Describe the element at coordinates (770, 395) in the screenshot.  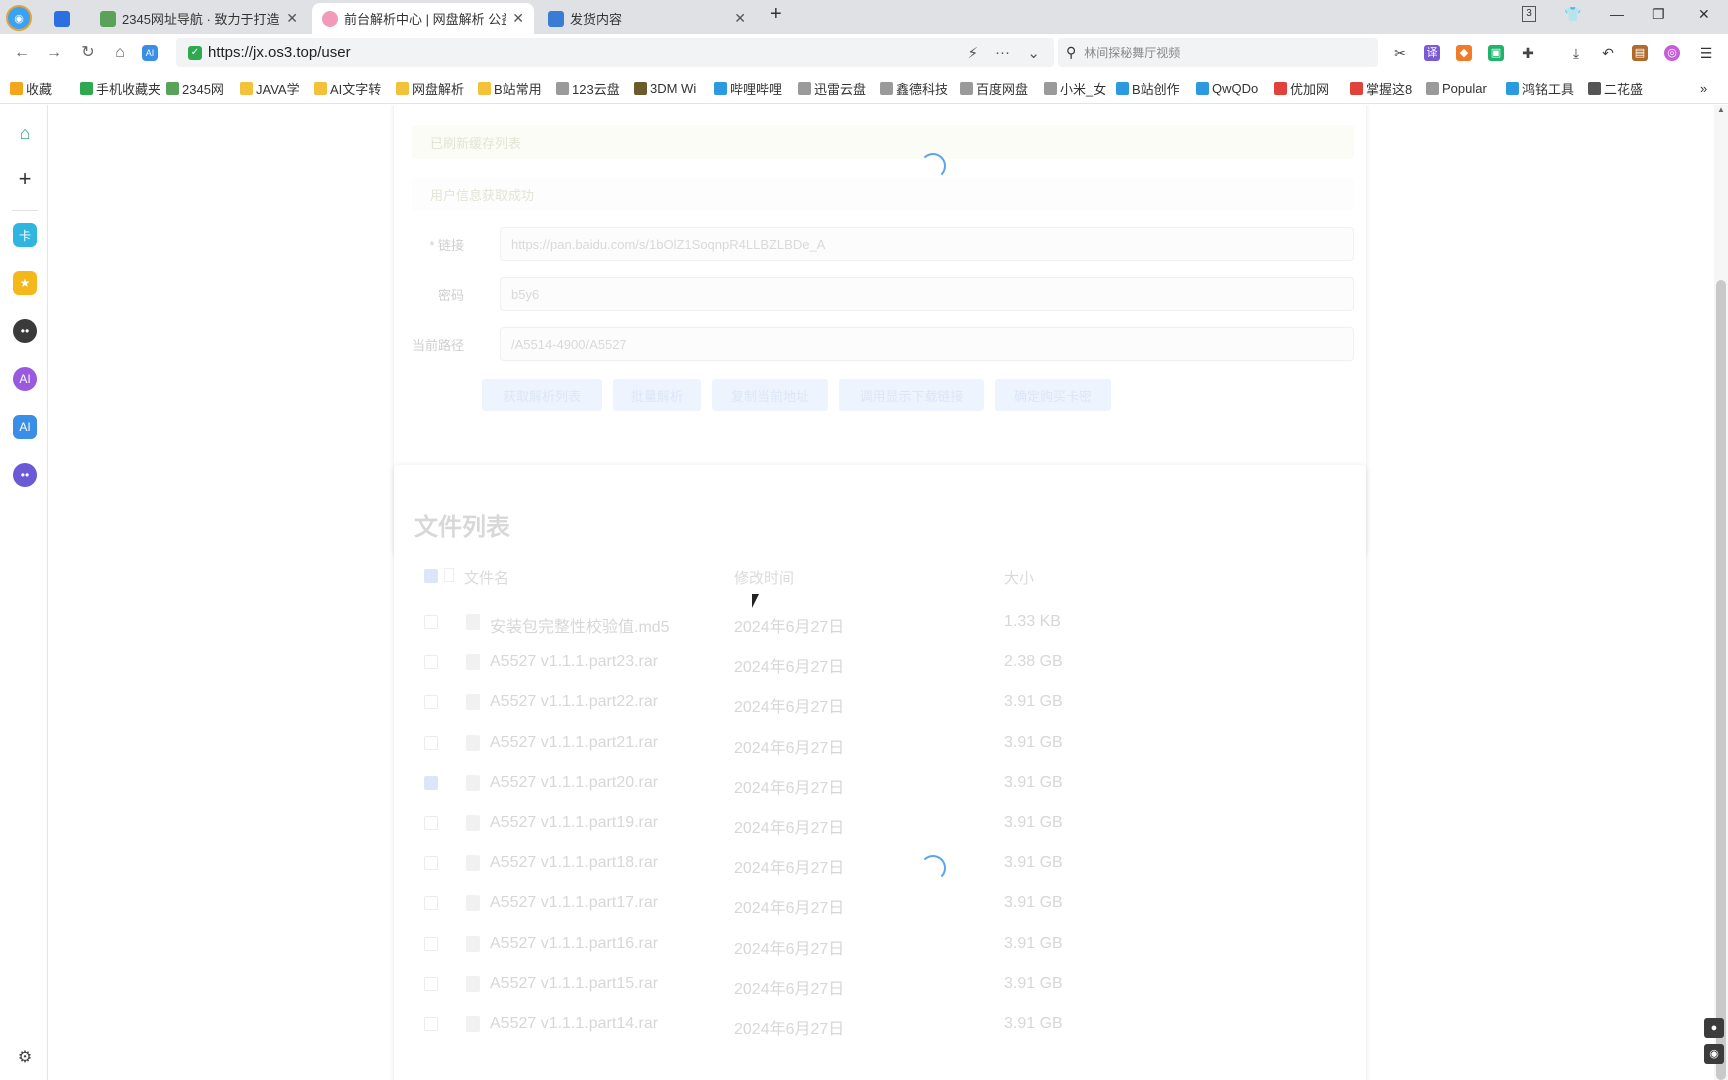
I see `copy-address-button: 复制当前地址` at that location.